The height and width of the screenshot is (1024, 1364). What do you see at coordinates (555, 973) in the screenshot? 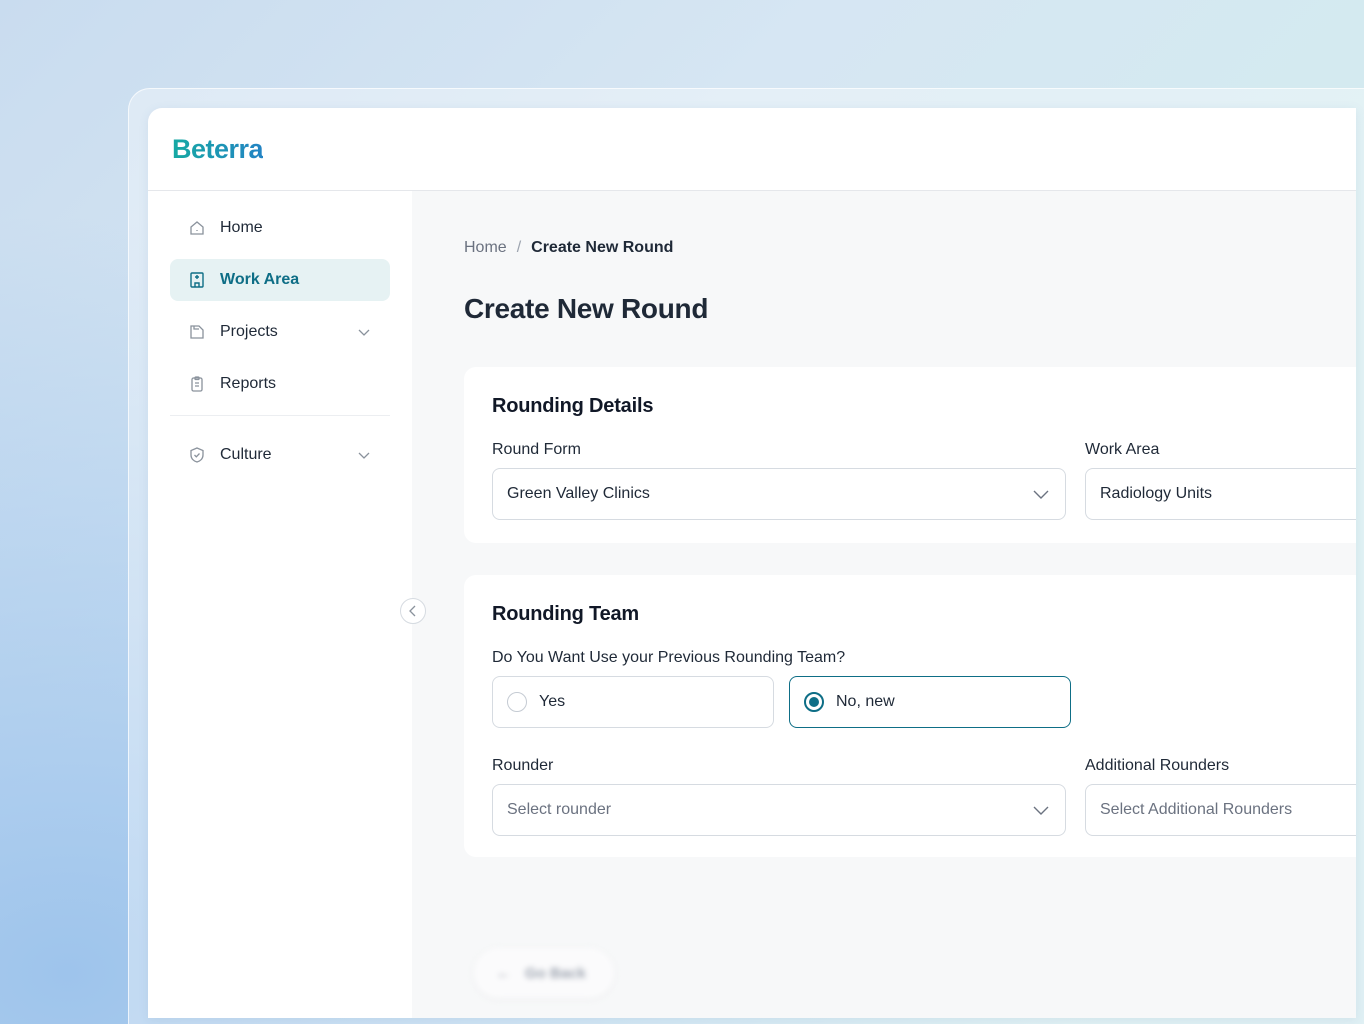
I see `go-back-label: Go Back` at bounding box center [555, 973].